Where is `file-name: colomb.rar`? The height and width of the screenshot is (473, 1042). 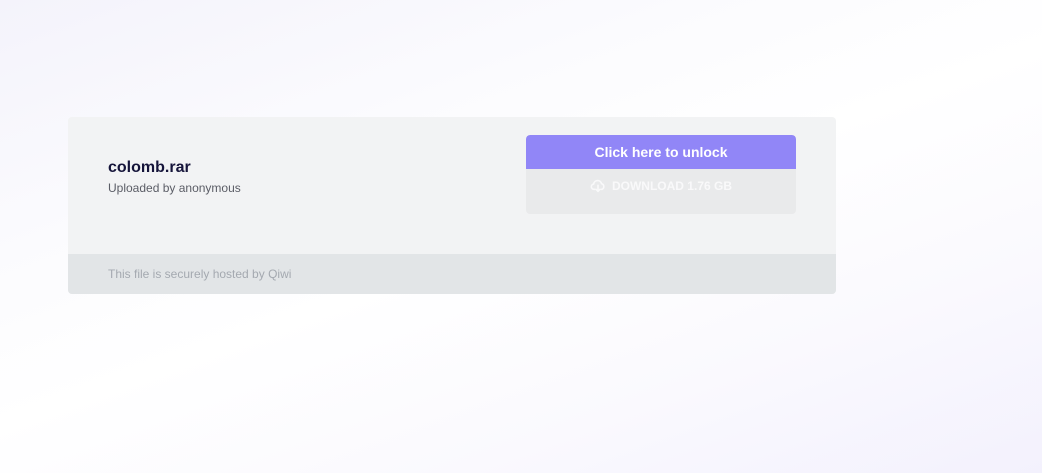 file-name: colomb.rar is located at coordinates (149, 167).